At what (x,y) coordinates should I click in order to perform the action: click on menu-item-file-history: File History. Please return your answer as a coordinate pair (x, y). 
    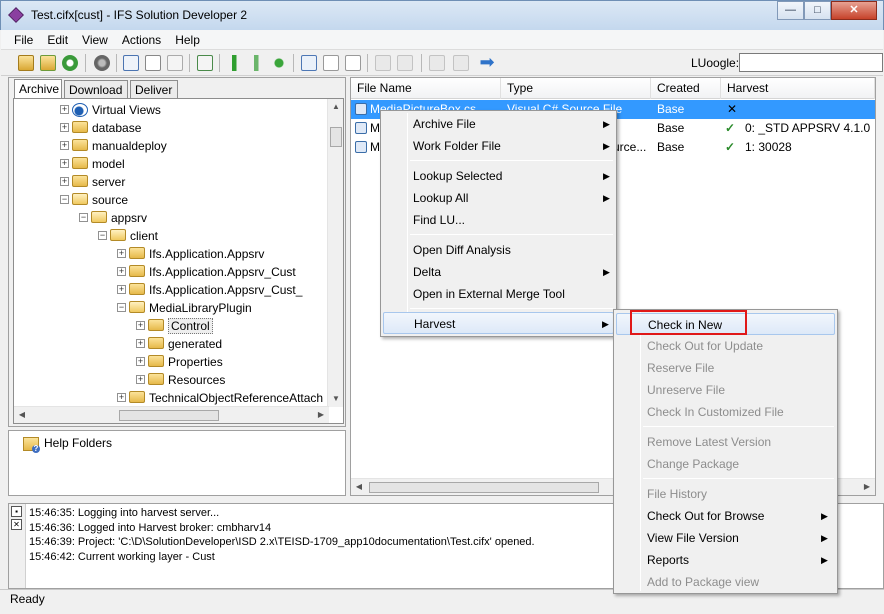
    Looking at the image, I should click on (725, 494).